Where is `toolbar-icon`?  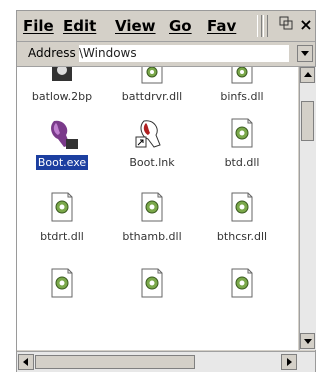
toolbar-icon is located at coordinates (286, 25).